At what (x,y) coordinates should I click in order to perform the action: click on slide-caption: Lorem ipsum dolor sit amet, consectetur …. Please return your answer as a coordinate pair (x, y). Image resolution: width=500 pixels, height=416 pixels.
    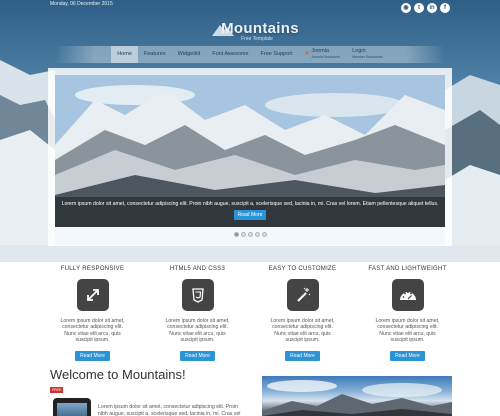
    Looking at the image, I should click on (250, 212).